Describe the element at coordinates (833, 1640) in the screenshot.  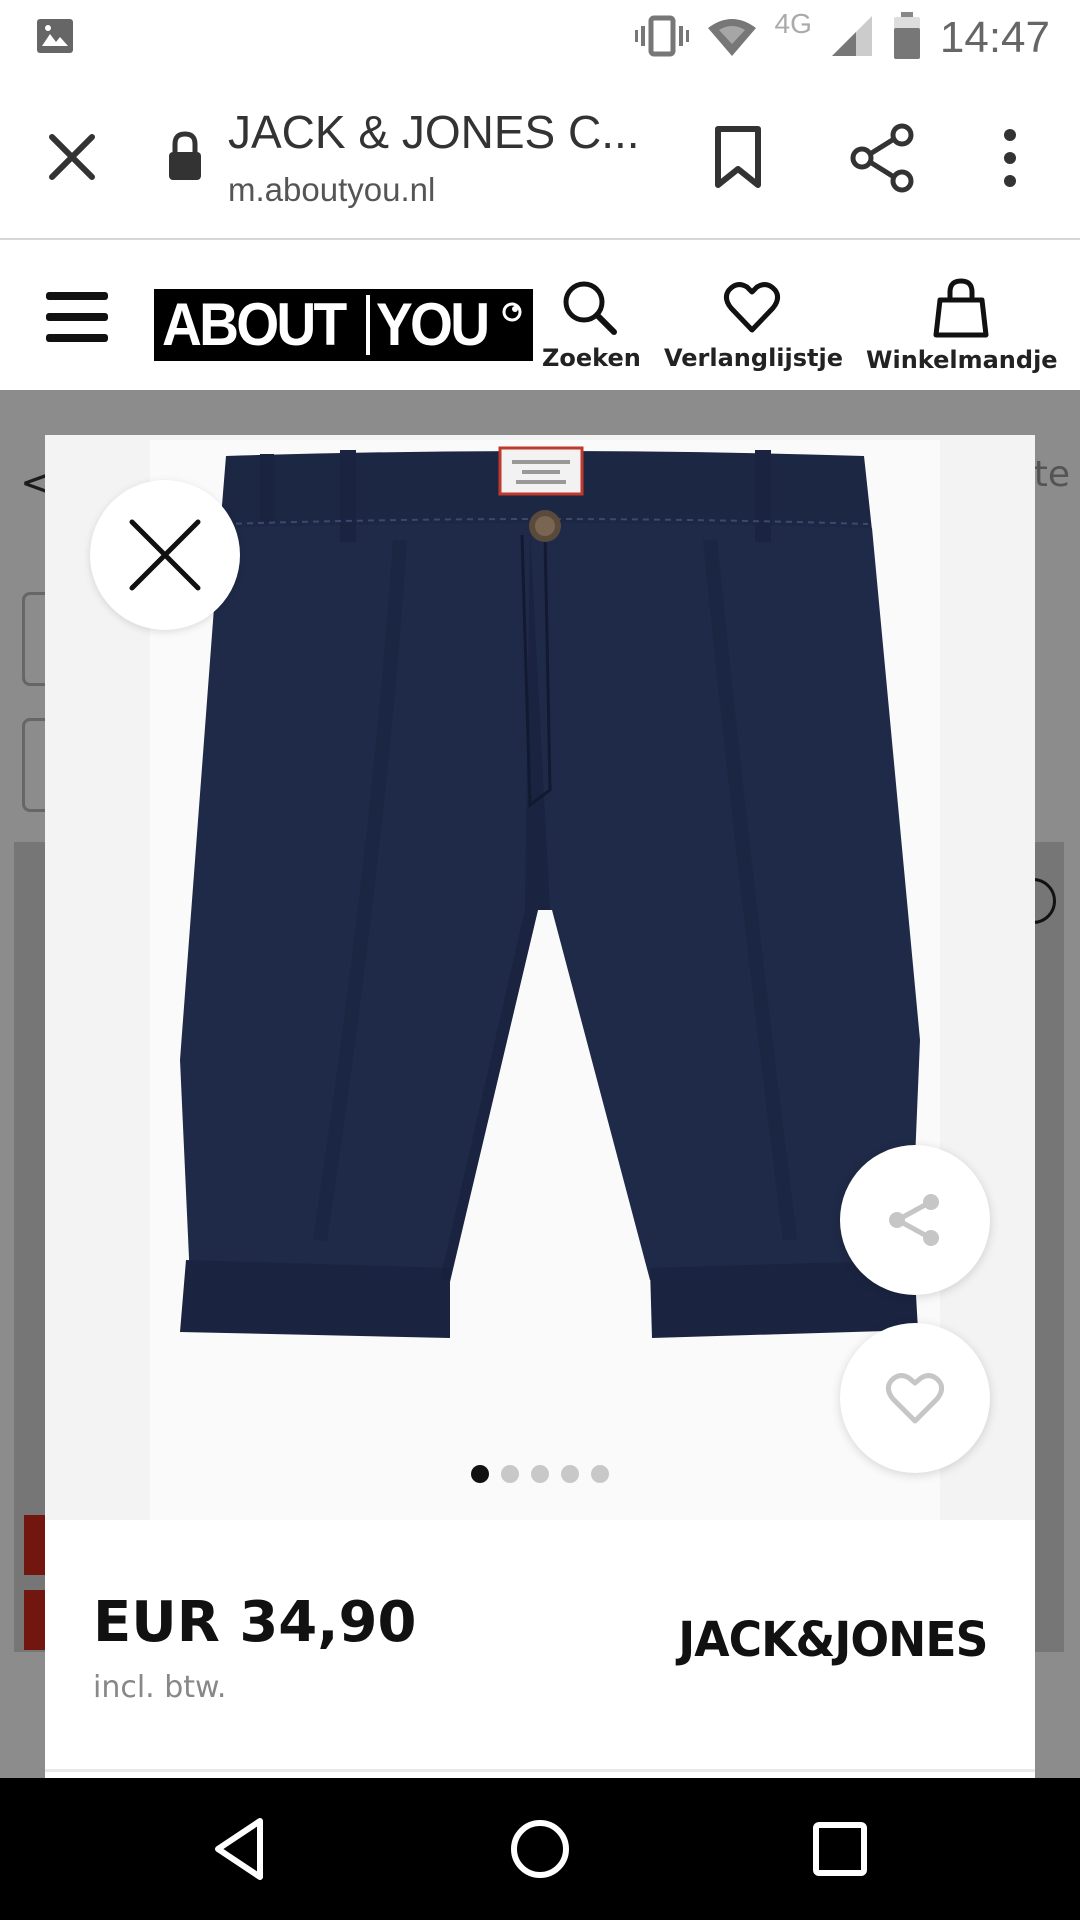
I see `brand-logo: JACK&JONES` at that location.